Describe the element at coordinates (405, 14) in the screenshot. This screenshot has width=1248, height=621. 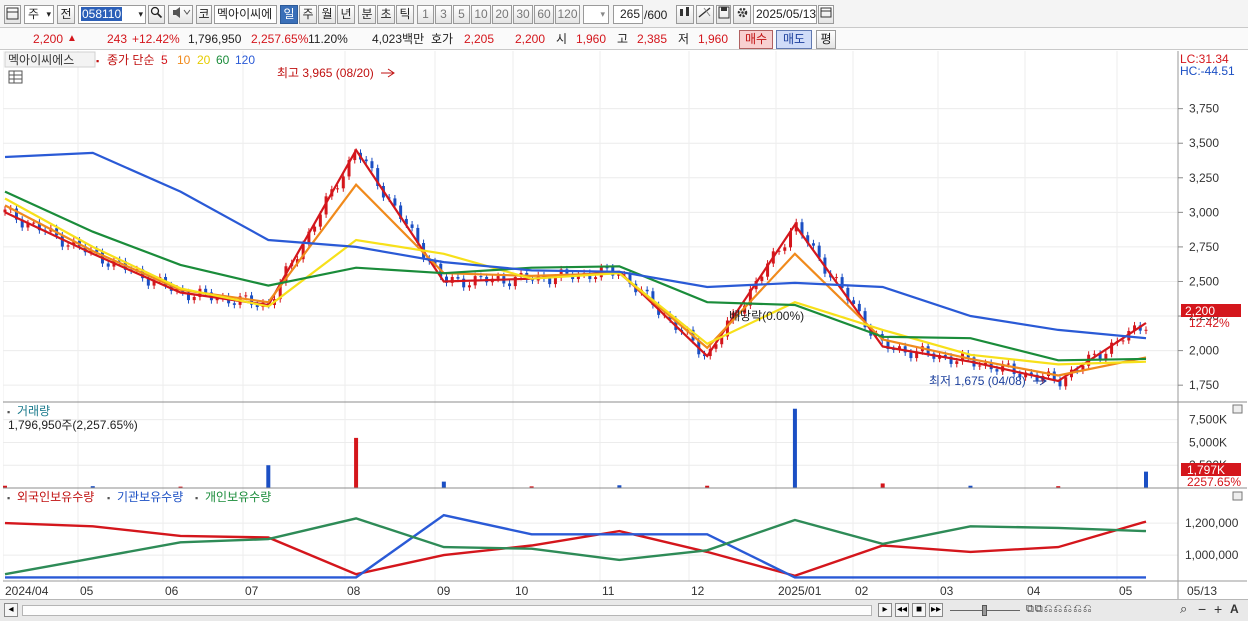
I see `period-tab-tick: 틱` at that location.